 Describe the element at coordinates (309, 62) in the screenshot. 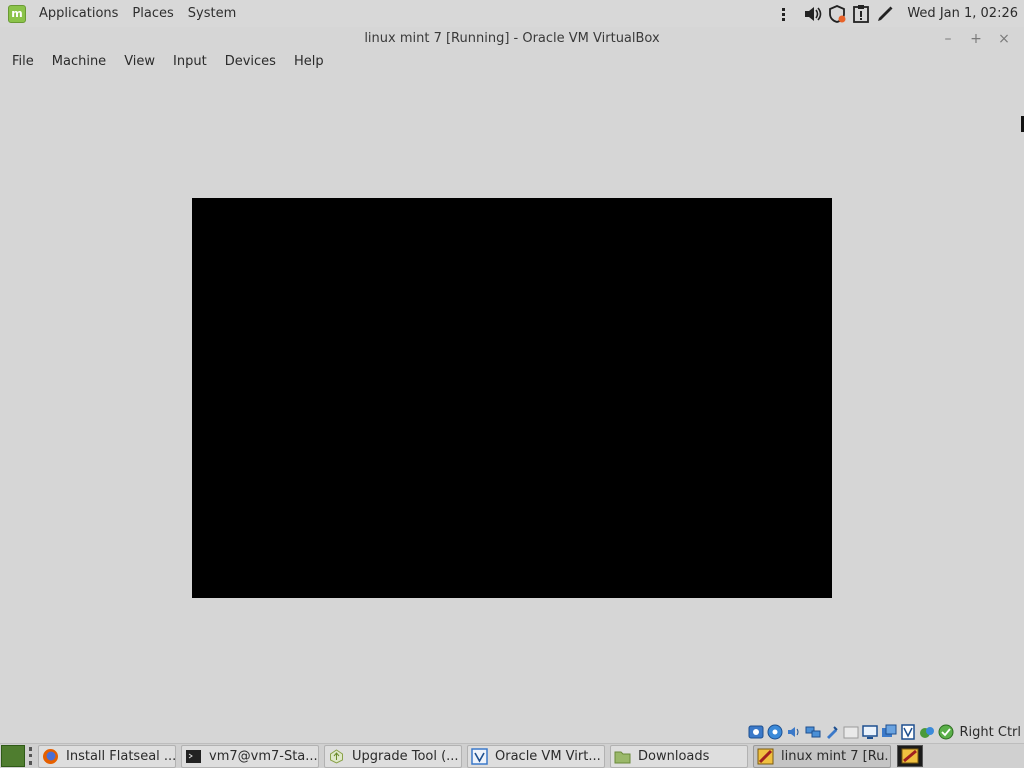

I see `menu-help: Help` at that location.